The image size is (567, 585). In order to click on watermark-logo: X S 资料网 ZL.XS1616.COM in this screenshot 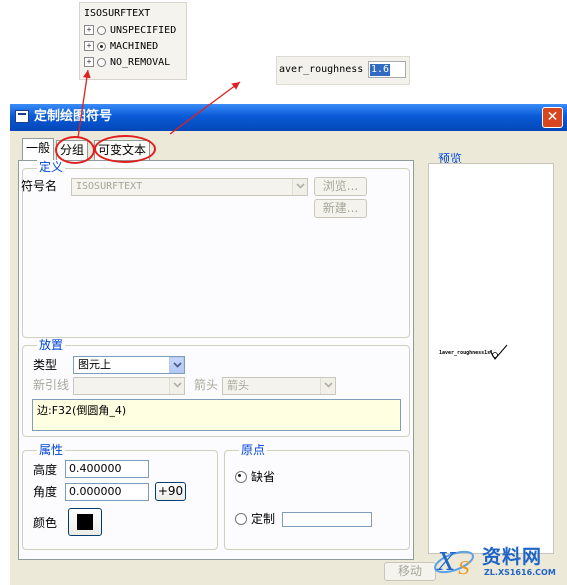, I will do `click(499, 561)`.